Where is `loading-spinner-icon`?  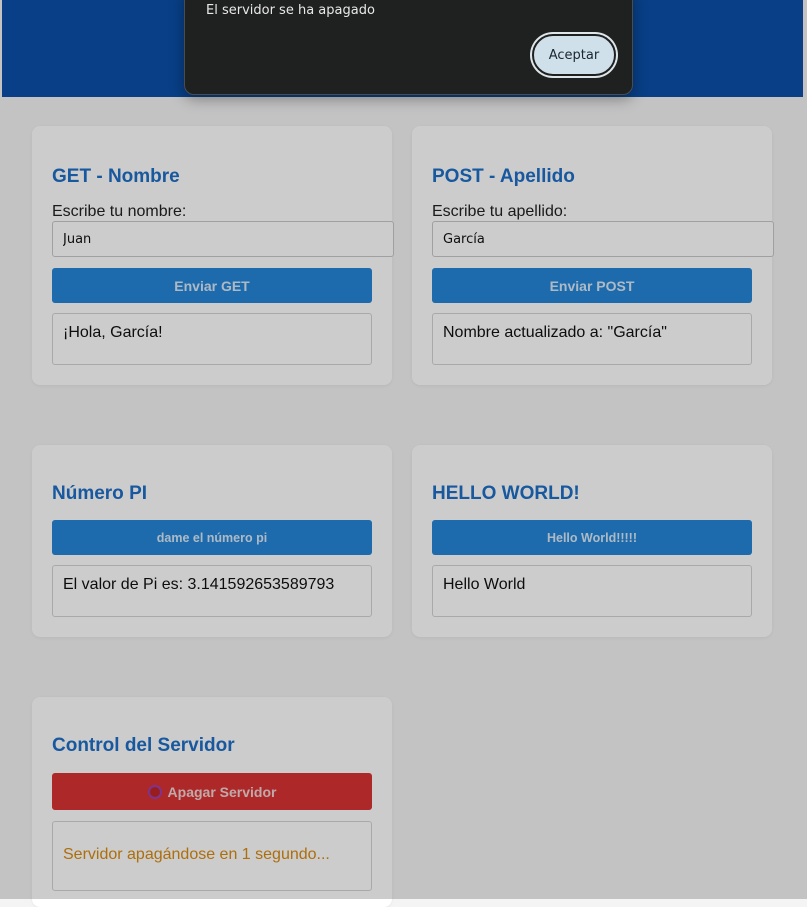 loading-spinner-icon is located at coordinates (154, 791).